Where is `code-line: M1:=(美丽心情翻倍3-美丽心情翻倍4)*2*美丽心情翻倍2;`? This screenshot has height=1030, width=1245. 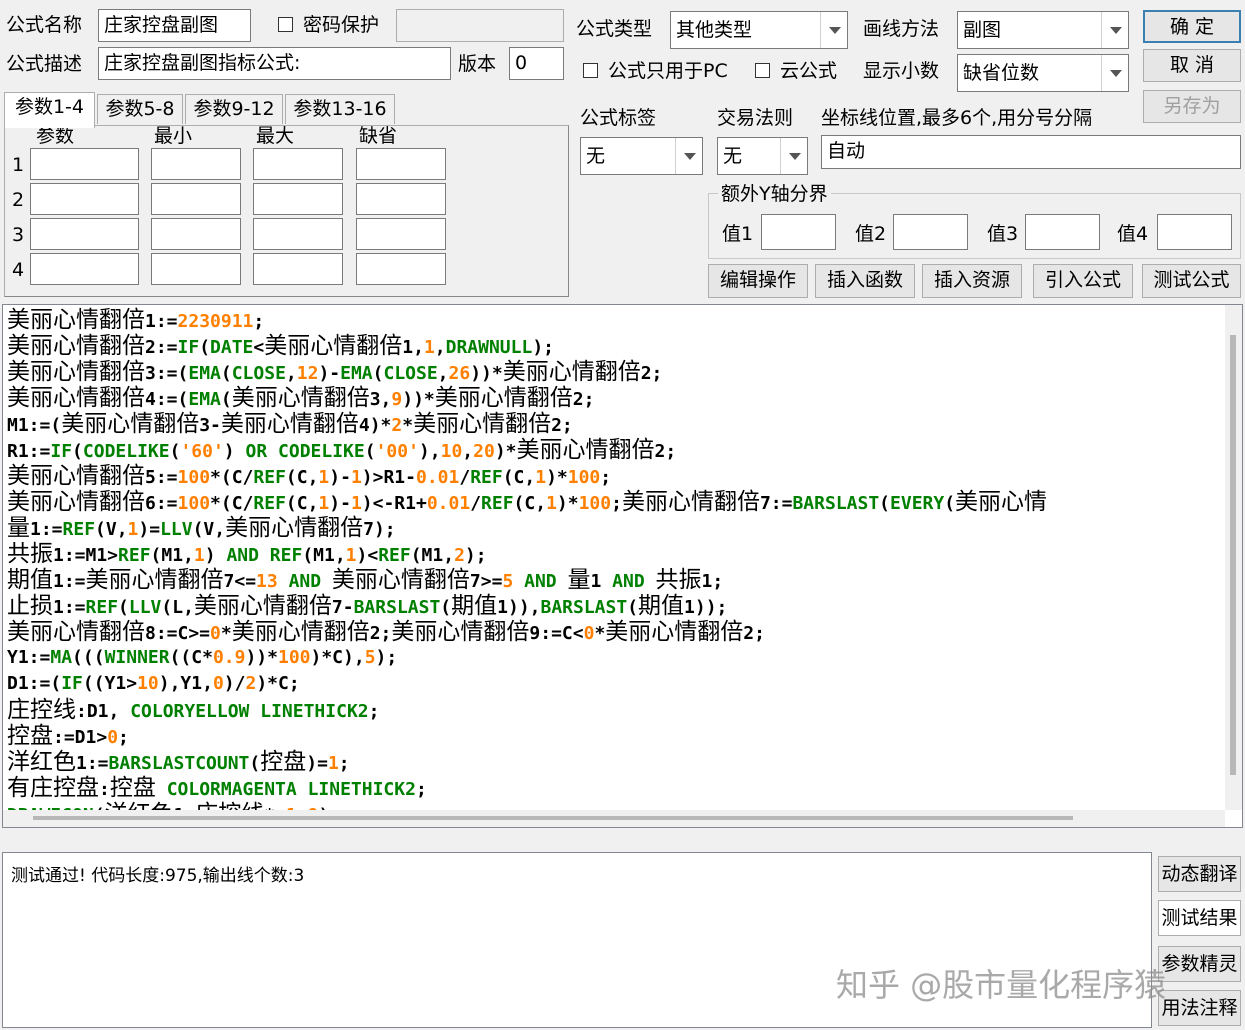 code-line: M1:=(美丽心情翻倍3-美丽心情翻倍4)*2*美丽心情翻倍2; is located at coordinates (290, 424).